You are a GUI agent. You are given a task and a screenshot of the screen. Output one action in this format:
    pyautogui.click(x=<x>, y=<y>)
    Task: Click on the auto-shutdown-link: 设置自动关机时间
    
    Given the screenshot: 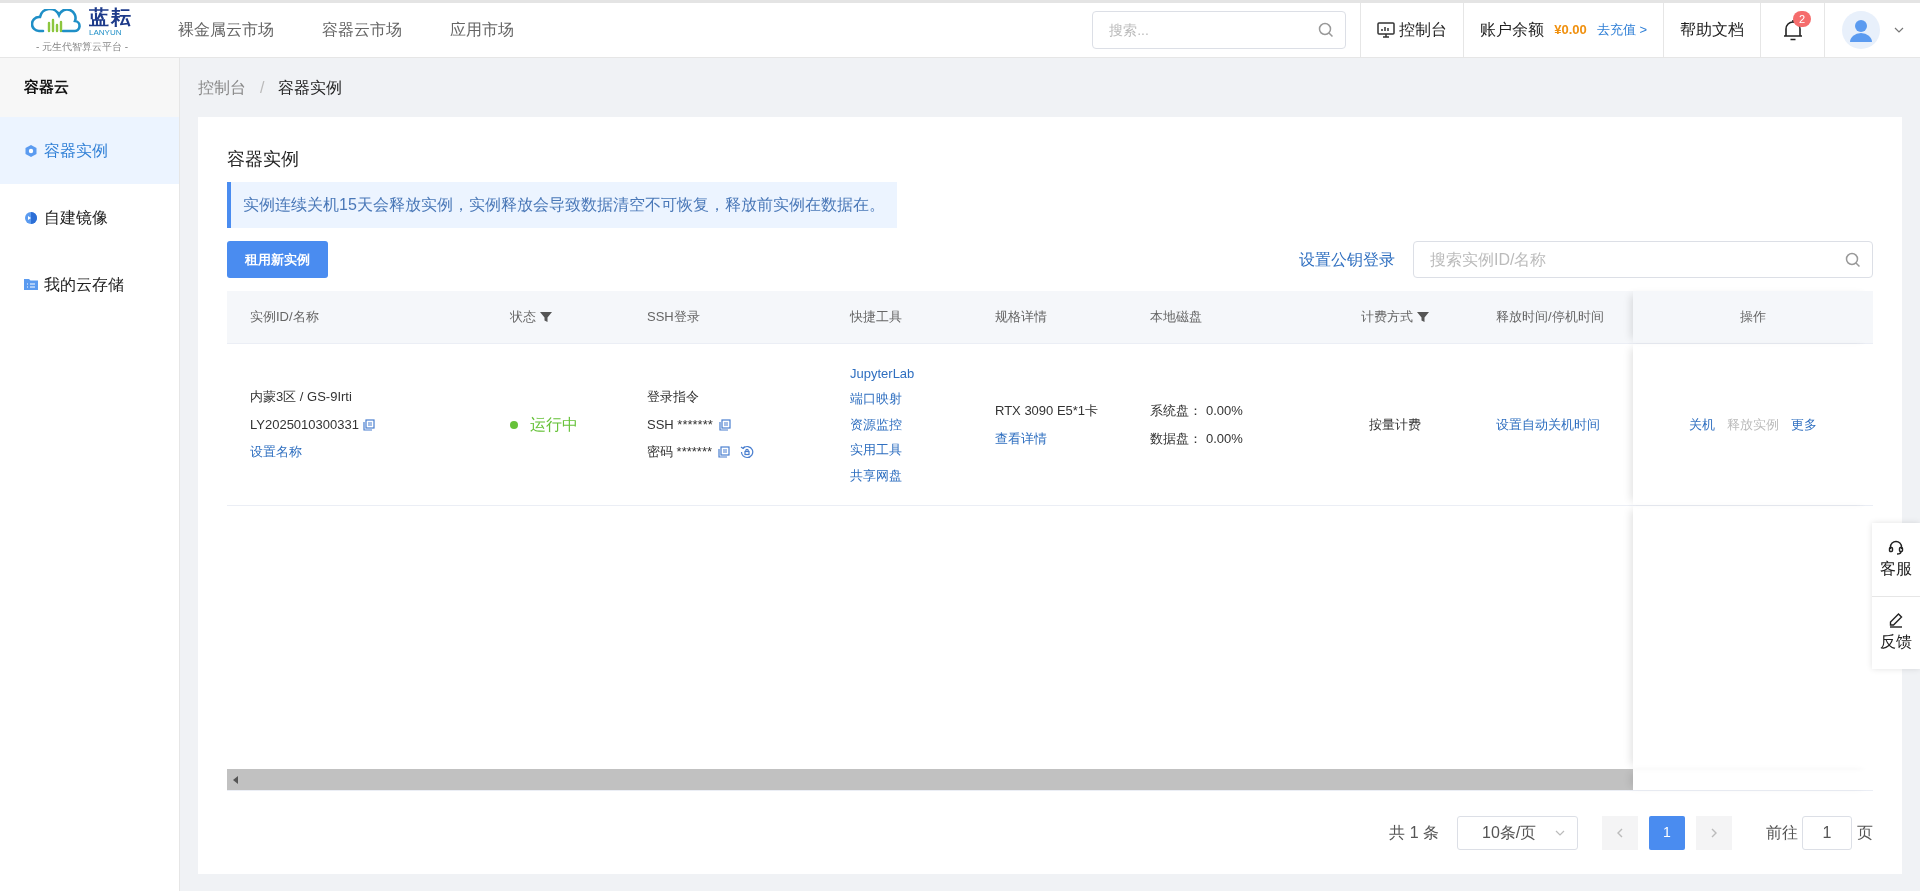 What is the action you would take?
    pyautogui.click(x=1548, y=424)
    